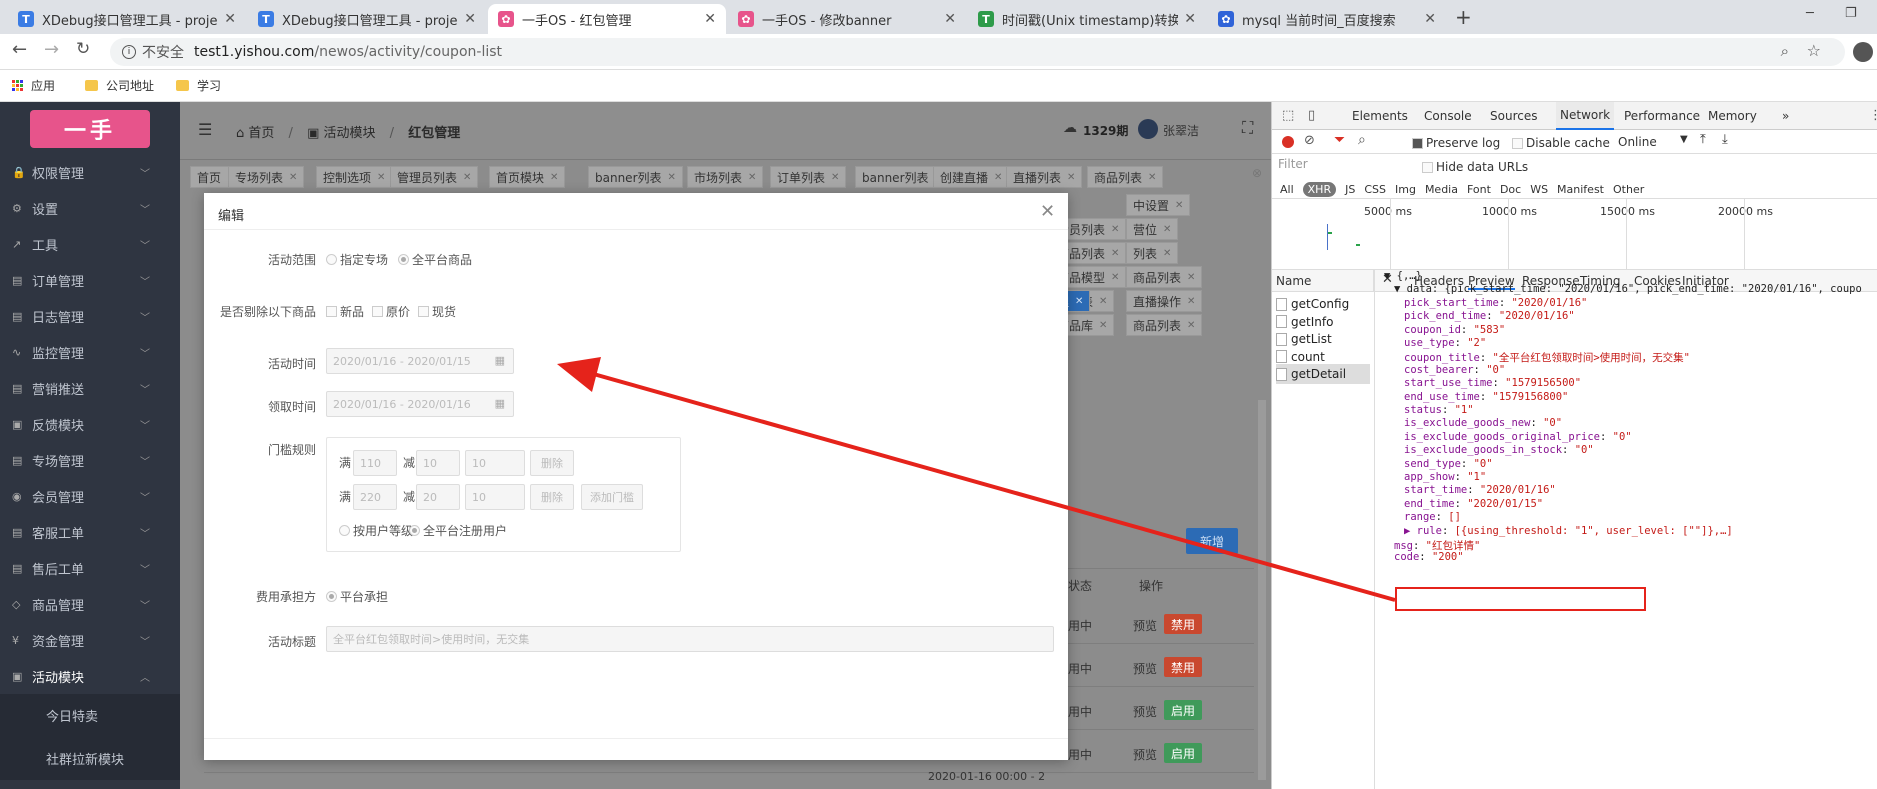 This screenshot has height=789, width=1877. What do you see at coordinates (992, 486) in the screenshot?
I see `arrow-shaft` at bounding box center [992, 486].